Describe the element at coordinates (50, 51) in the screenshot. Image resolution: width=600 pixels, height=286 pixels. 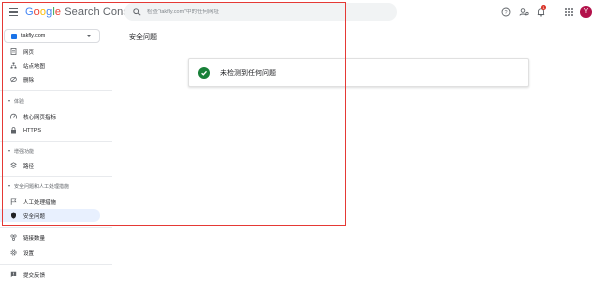
I see `sidebar-item-pages: 网页` at that location.